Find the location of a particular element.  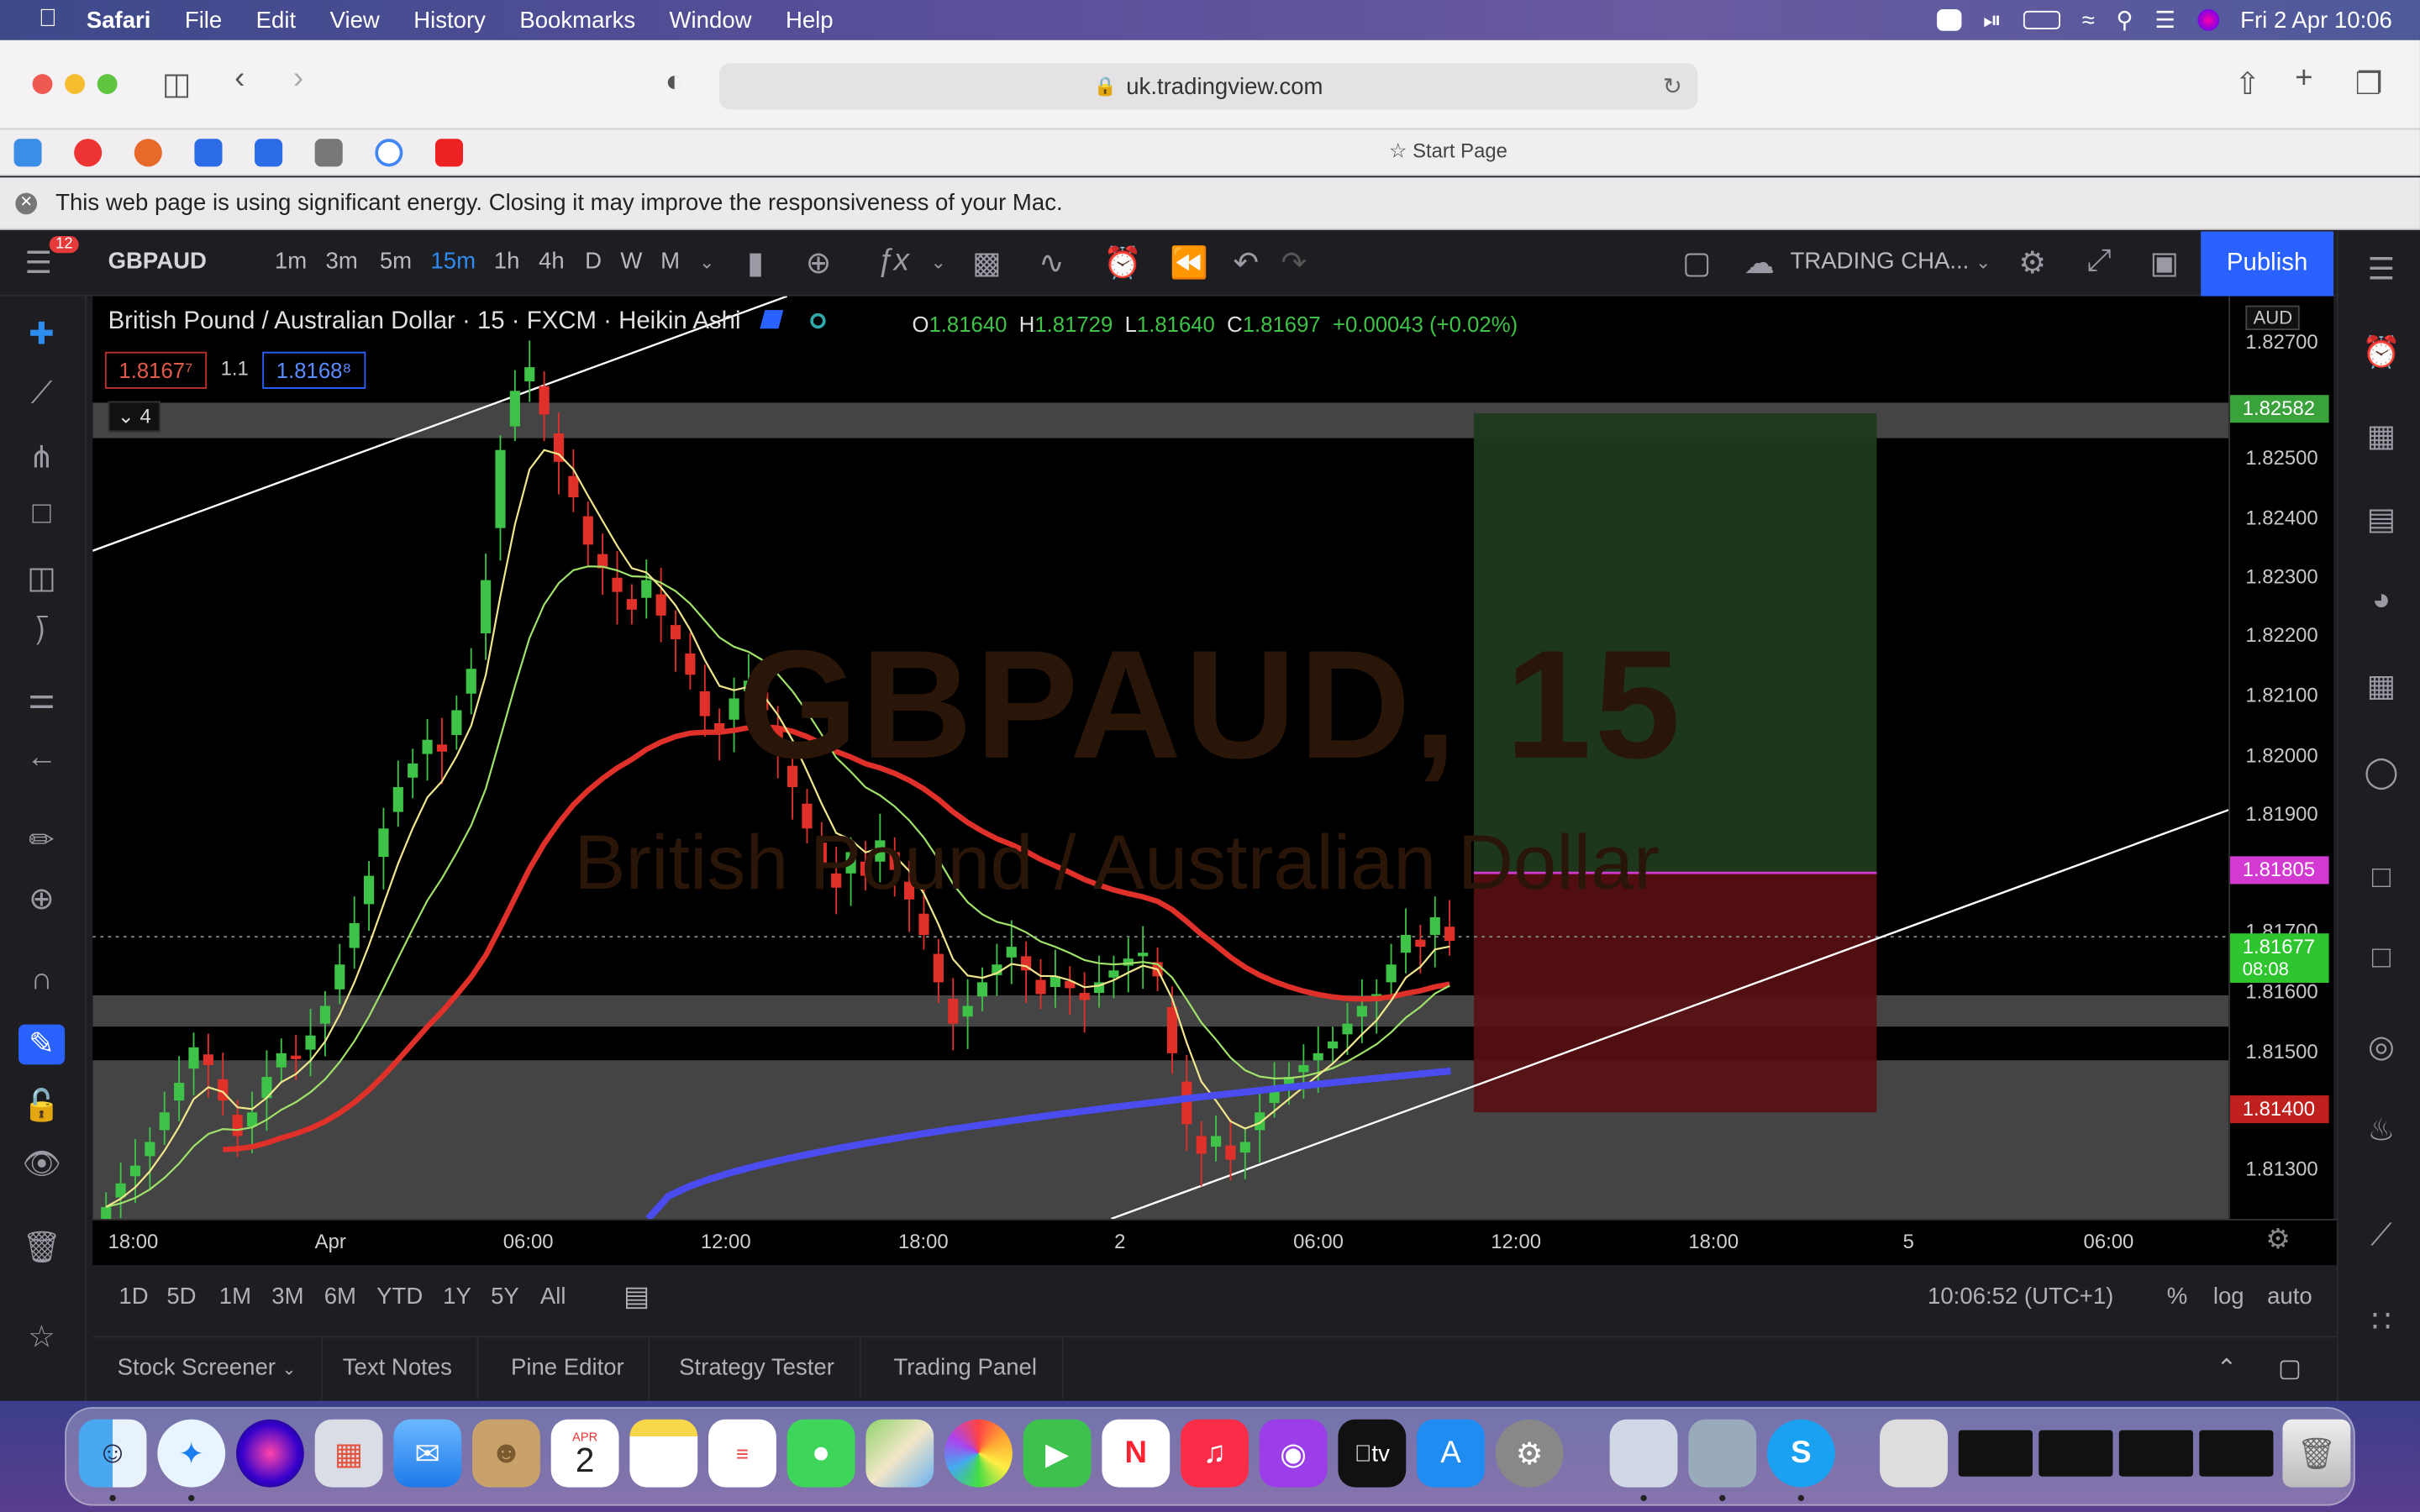

alert-icon: ⏰ is located at coordinates (1122, 263).